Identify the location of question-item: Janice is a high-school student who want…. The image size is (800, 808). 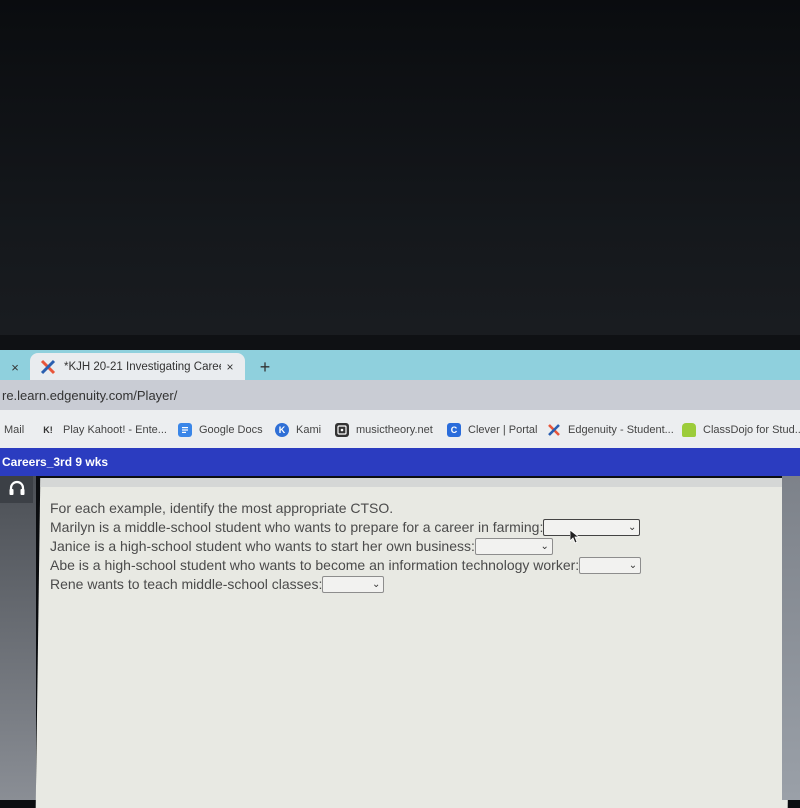
(345, 546).